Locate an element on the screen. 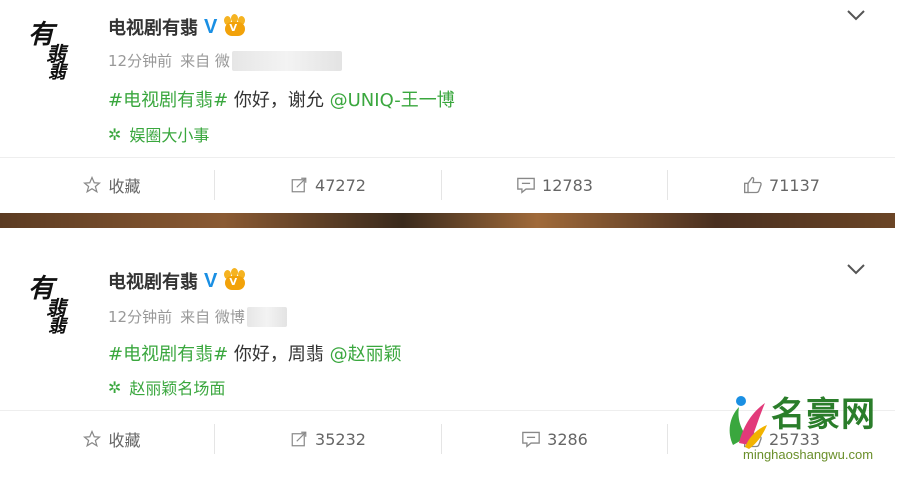  post-source: 来自 微博 is located at coordinates (212, 317).